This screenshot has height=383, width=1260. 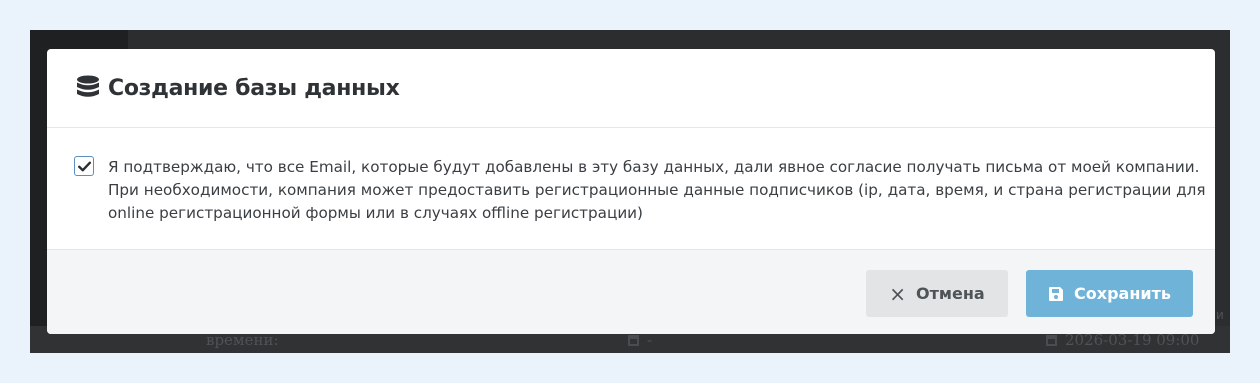 What do you see at coordinates (898, 293) in the screenshot?
I see `close-icon: ×` at bounding box center [898, 293].